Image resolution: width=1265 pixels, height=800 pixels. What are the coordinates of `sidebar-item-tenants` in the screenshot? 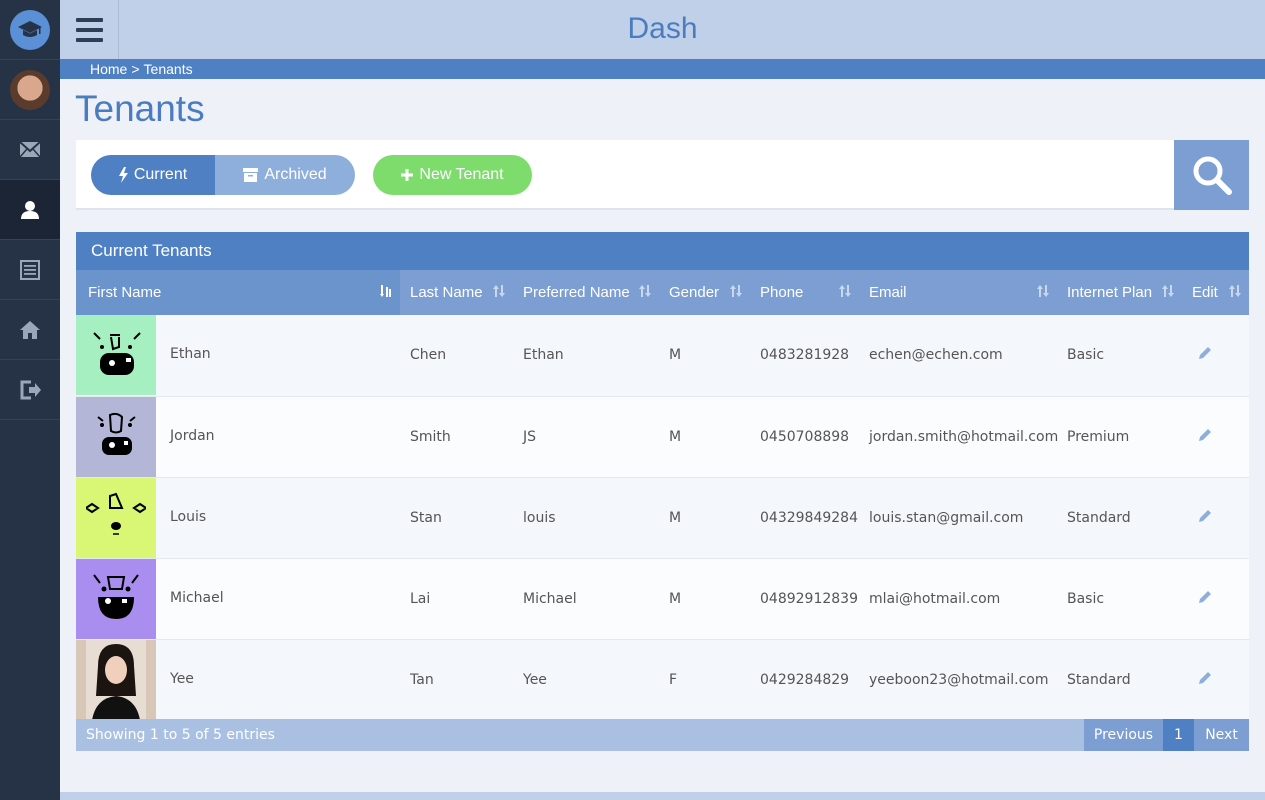 It's located at (30, 210).